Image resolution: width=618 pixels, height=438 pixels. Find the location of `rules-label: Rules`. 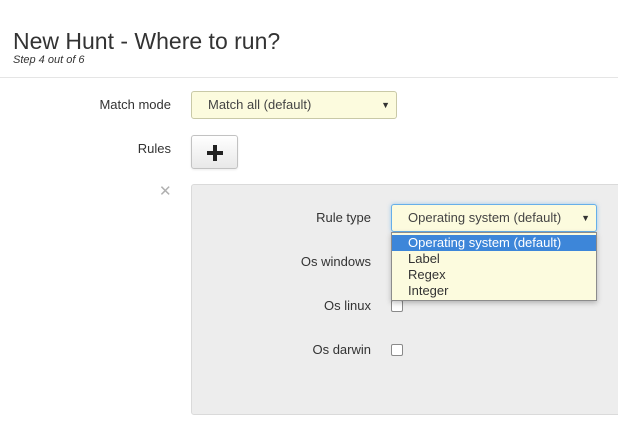

rules-label: Rules is located at coordinates (154, 148).